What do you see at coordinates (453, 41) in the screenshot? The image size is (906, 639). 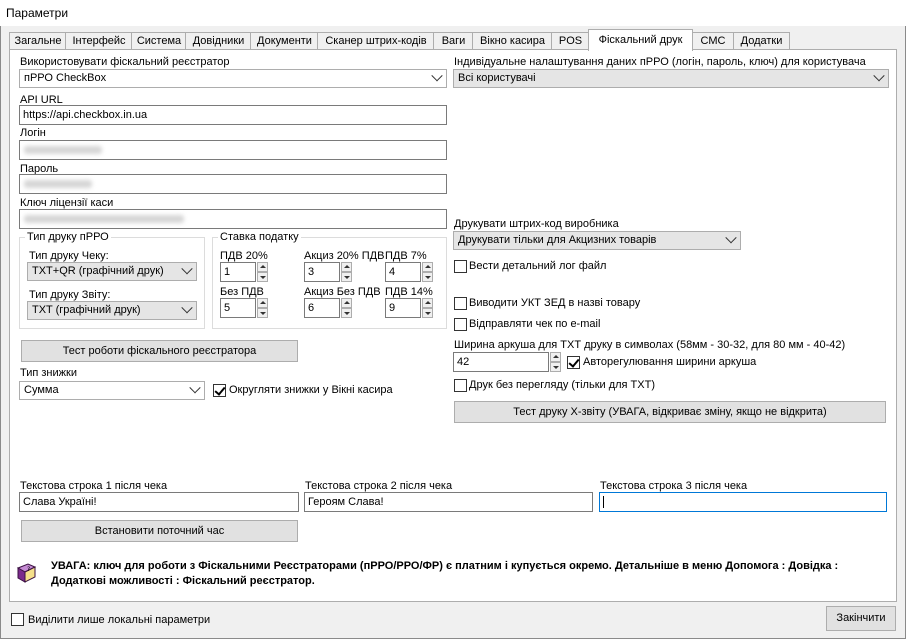 I see `tab-scales: Ваги` at bounding box center [453, 41].